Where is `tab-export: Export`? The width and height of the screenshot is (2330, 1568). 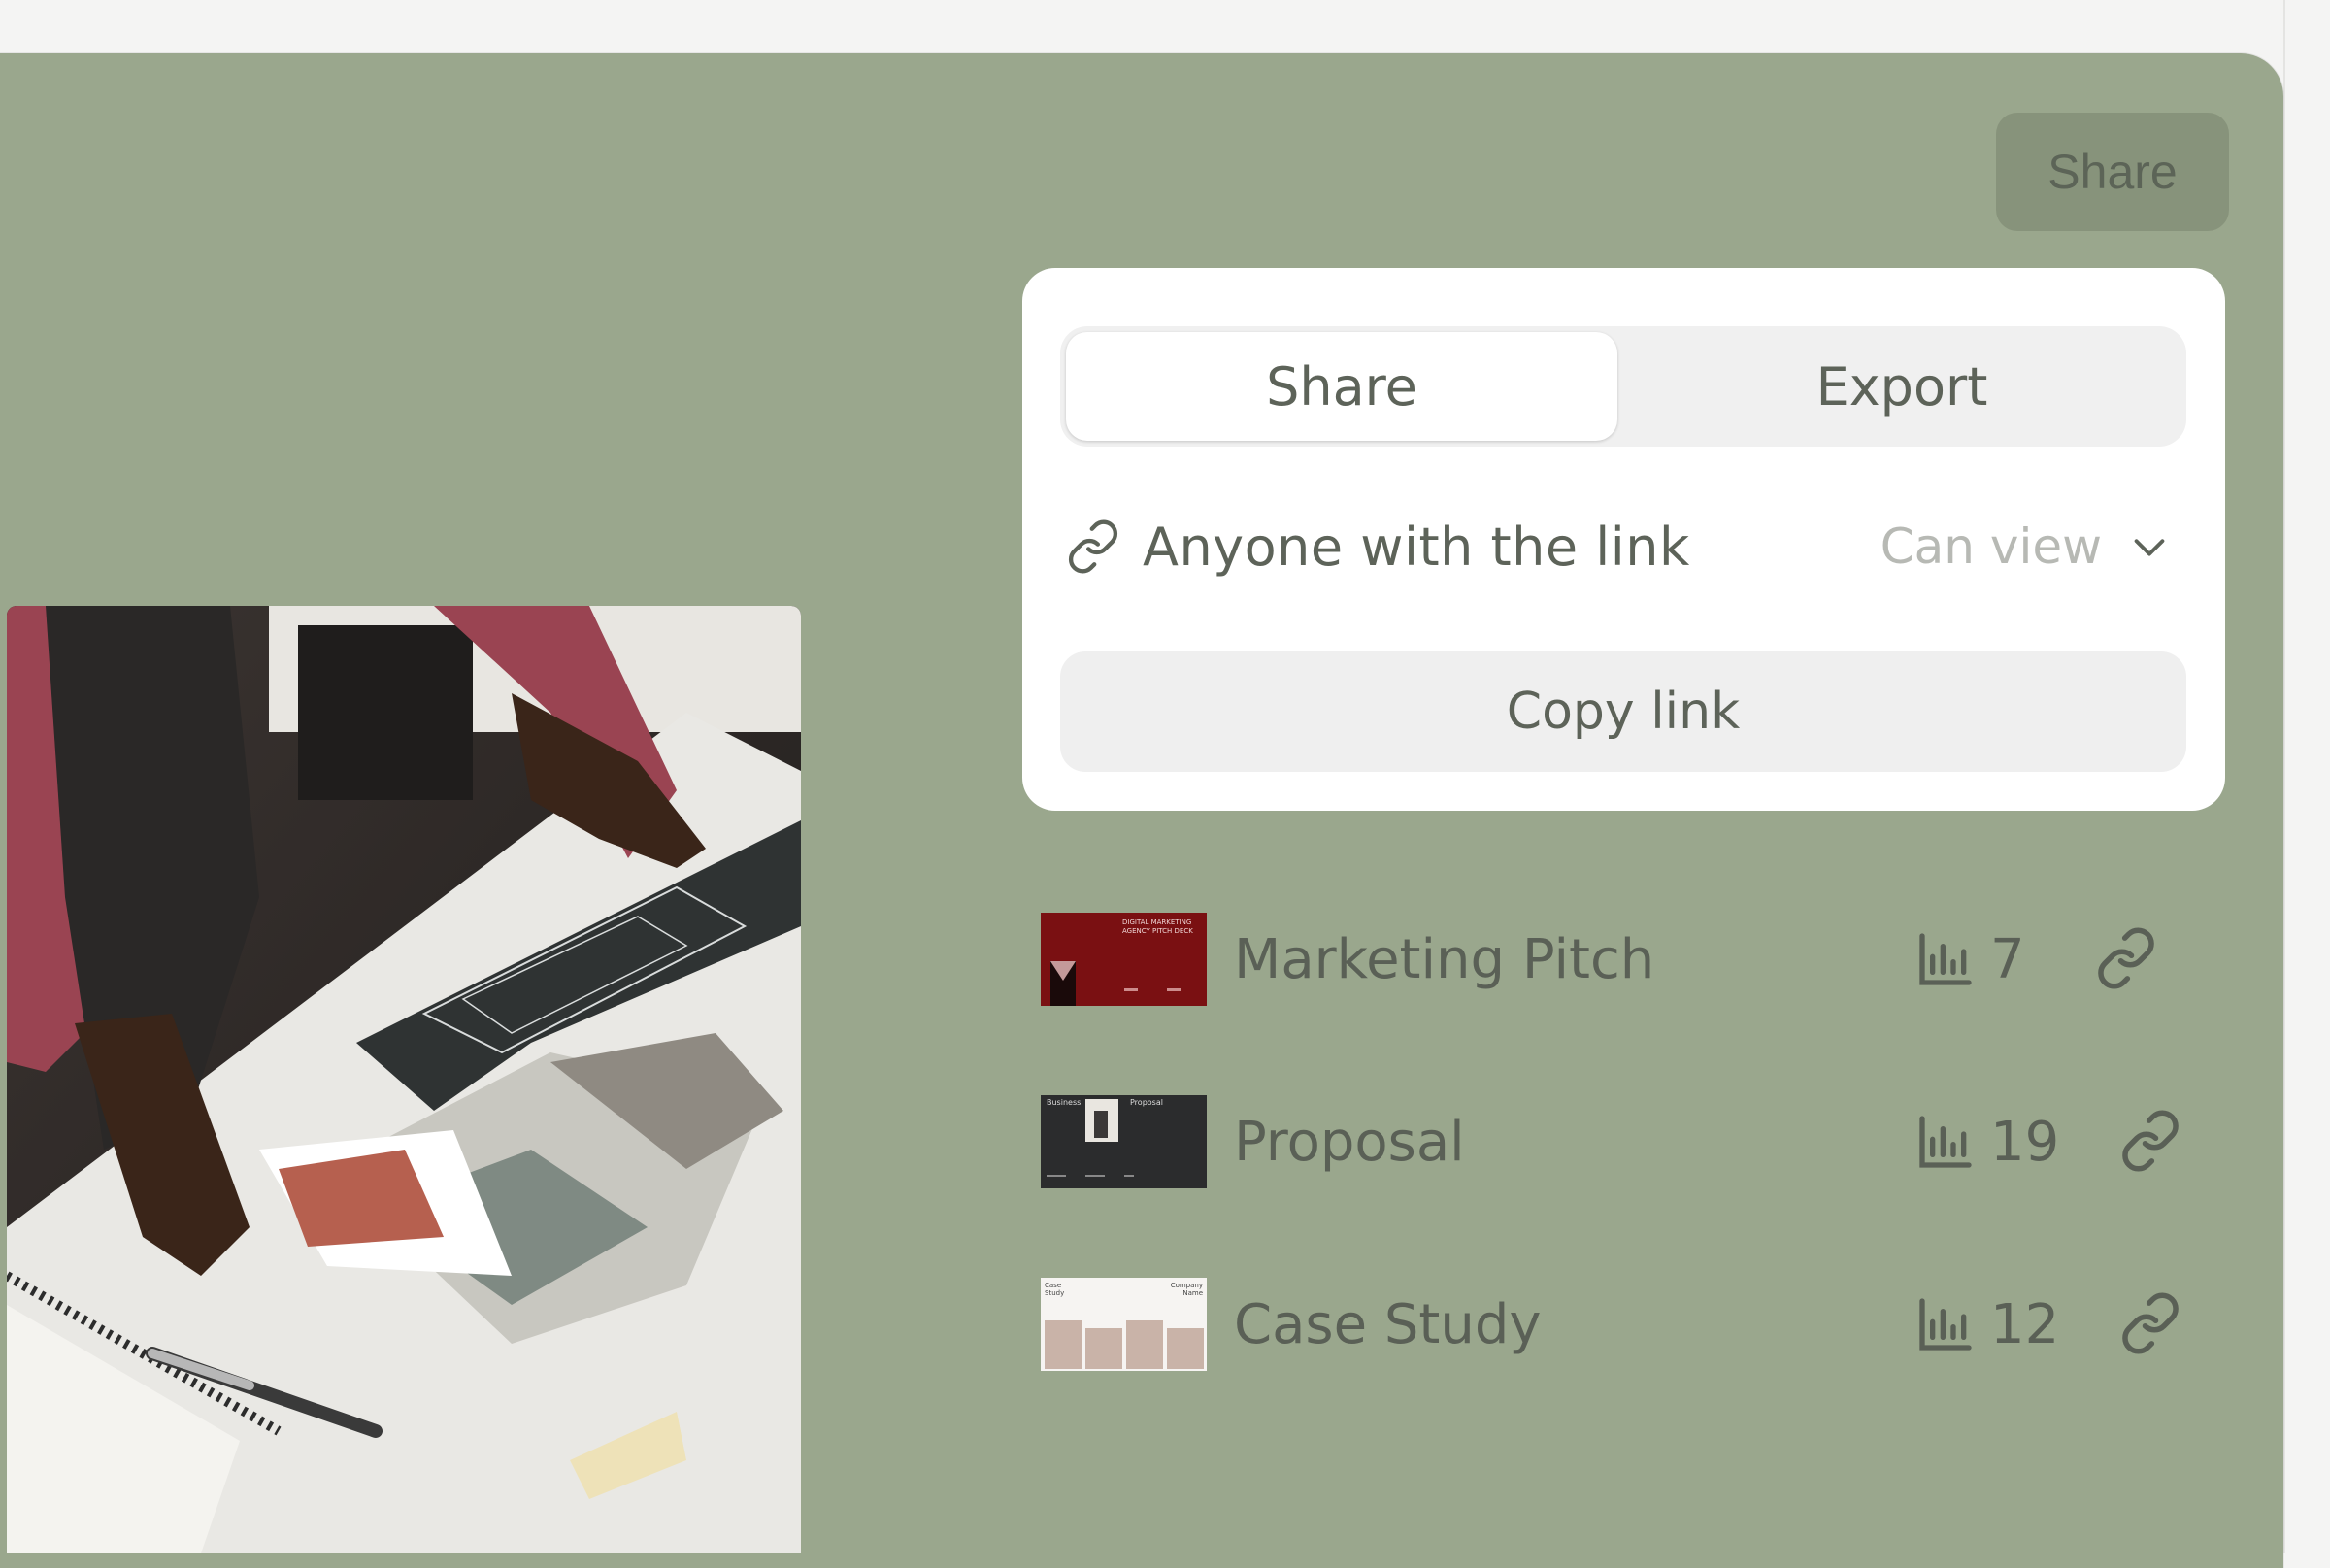
tab-export: Export is located at coordinates (1901, 386).